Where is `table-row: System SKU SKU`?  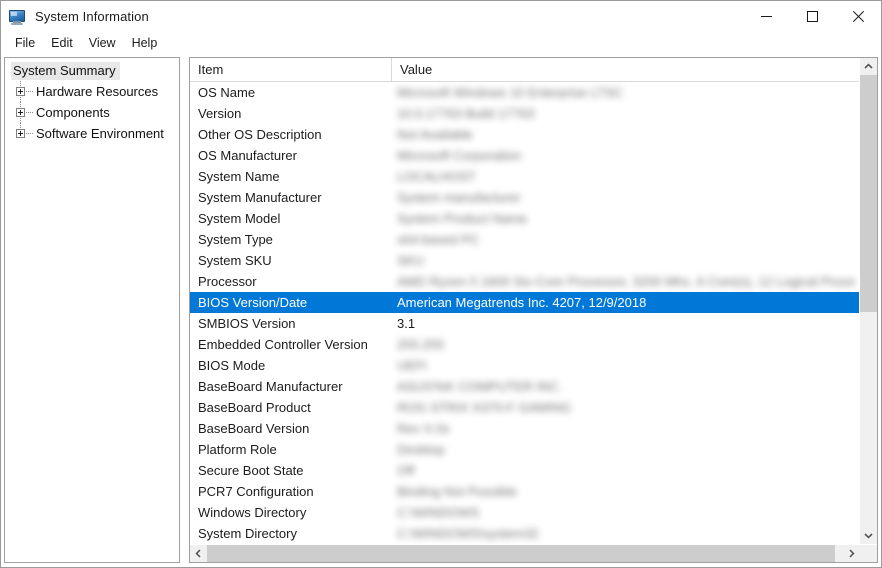 table-row: System SKU SKU is located at coordinates (524, 260).